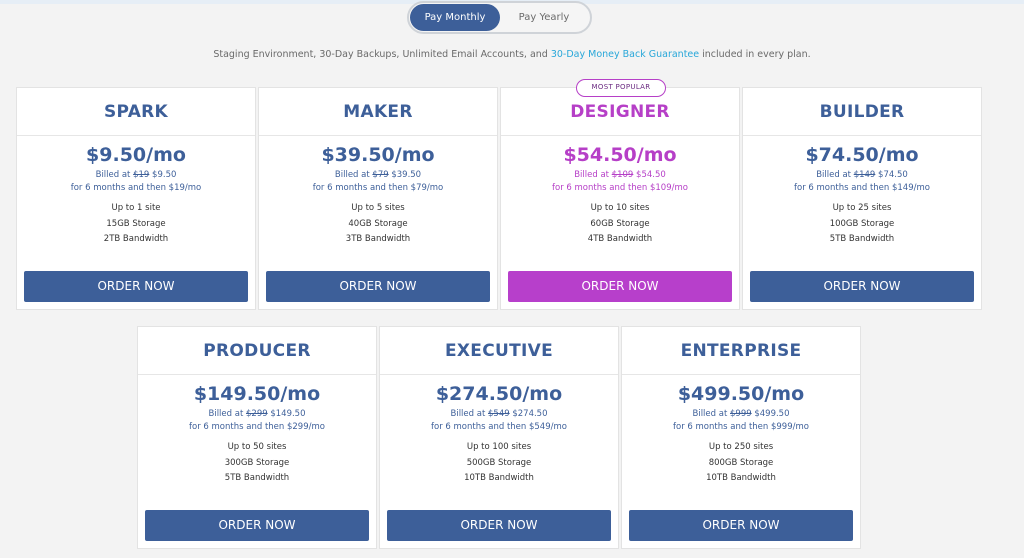  Describe the element at coordinates (136, 112) in the screenshot. I see `plan-name: SPARK` at that location.